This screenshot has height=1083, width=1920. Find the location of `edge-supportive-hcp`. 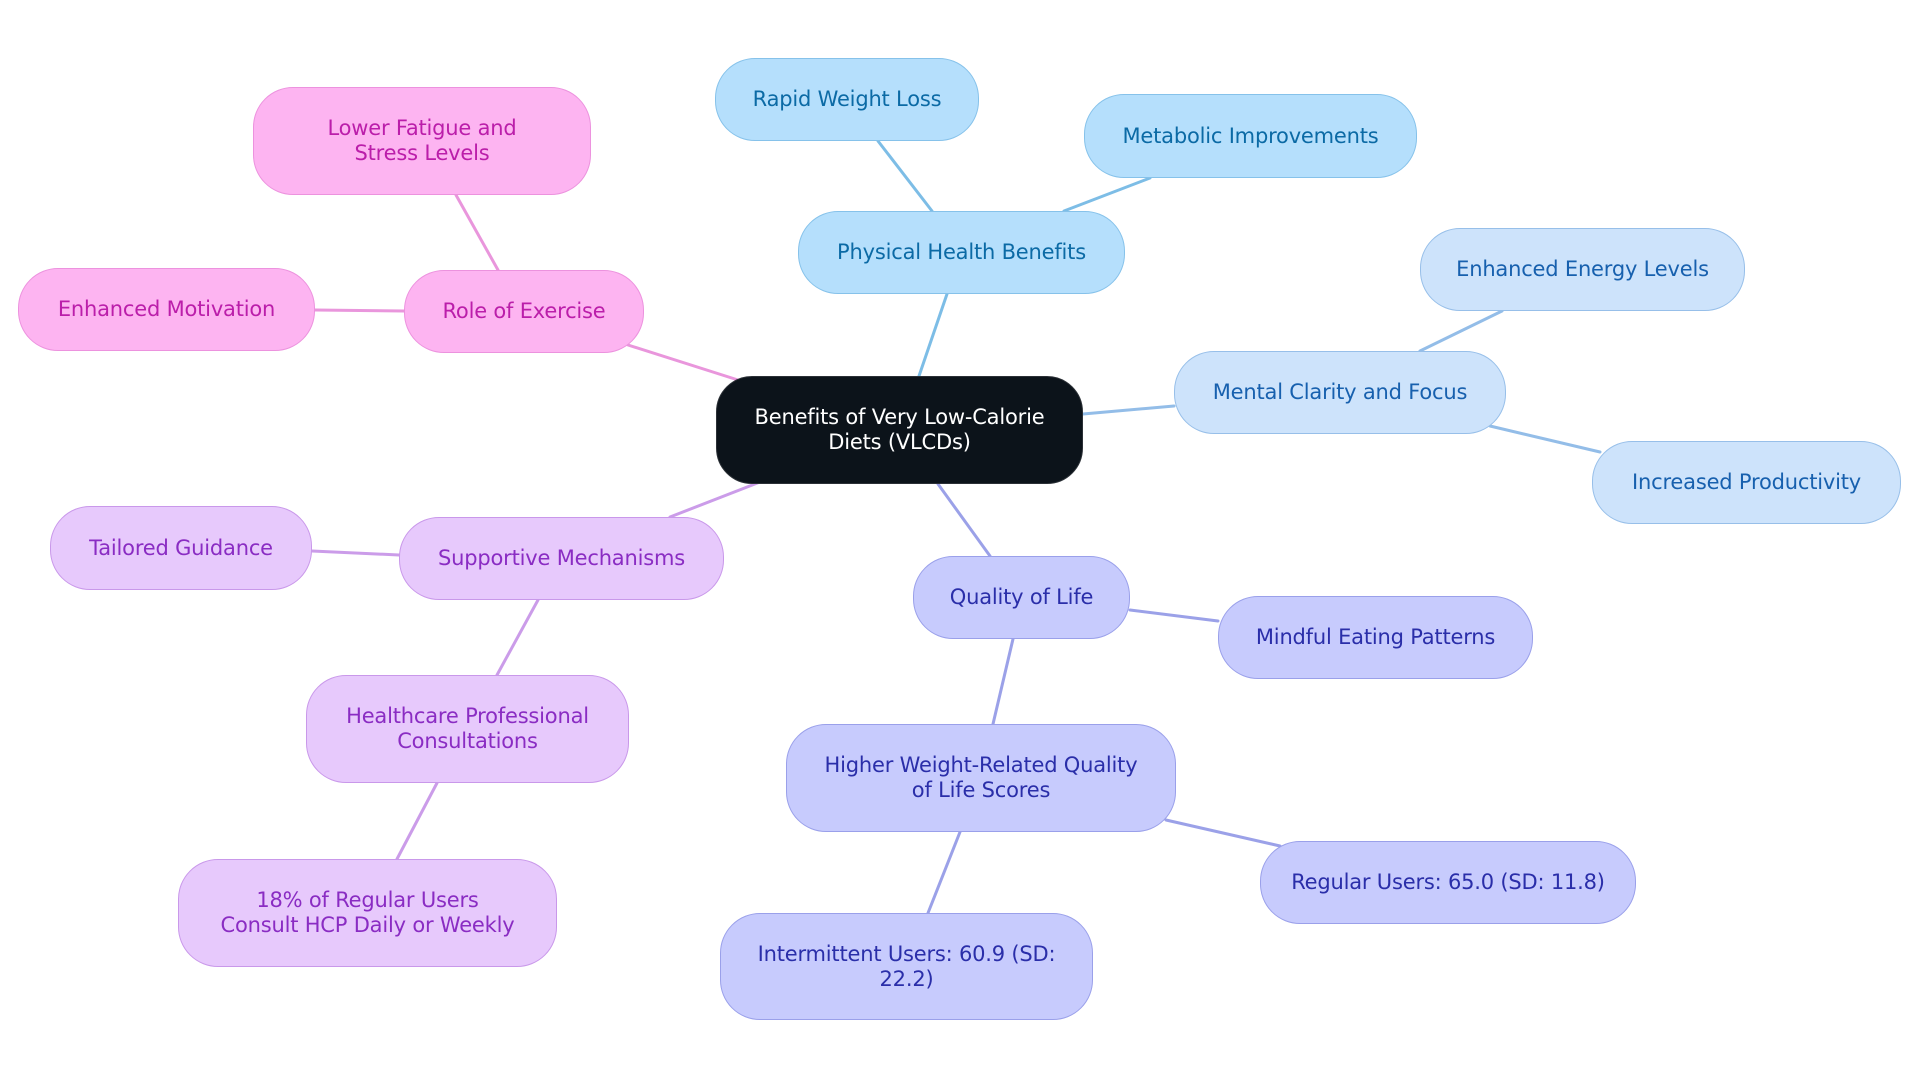

edge-supportive-hcp is located at coordinates (517, 637).